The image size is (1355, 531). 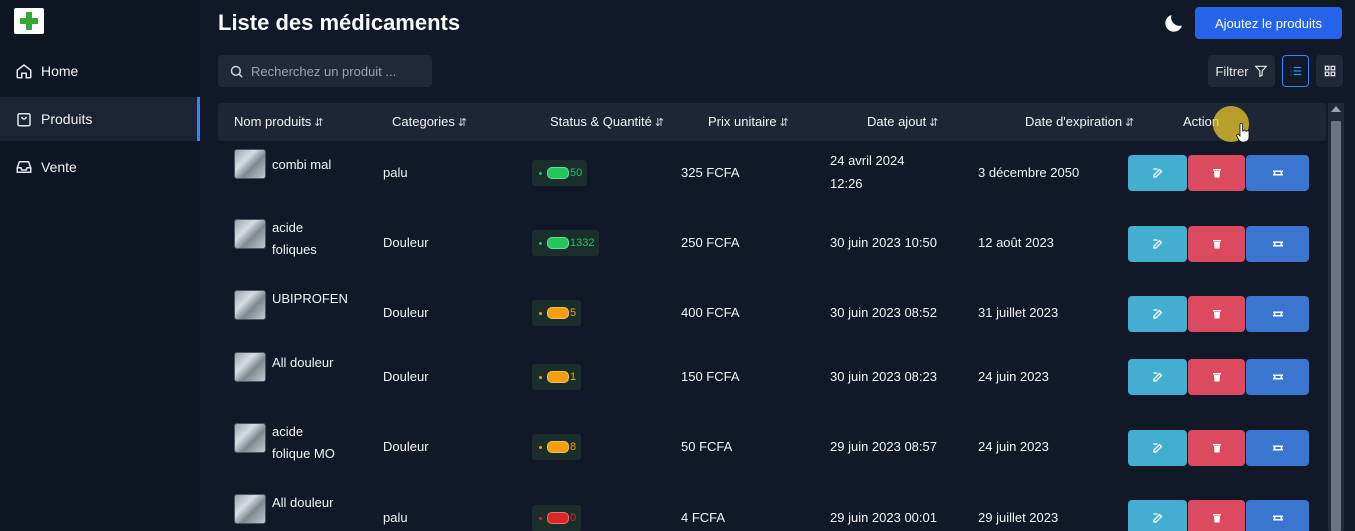 I want to click on moon-icon, so click(x=1174, y=23).